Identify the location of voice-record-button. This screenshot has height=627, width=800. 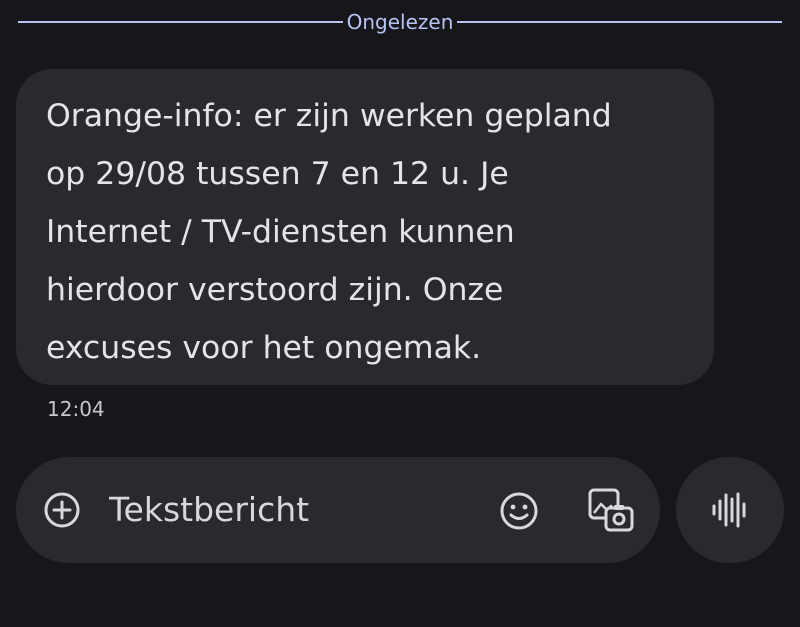
(730, 510).